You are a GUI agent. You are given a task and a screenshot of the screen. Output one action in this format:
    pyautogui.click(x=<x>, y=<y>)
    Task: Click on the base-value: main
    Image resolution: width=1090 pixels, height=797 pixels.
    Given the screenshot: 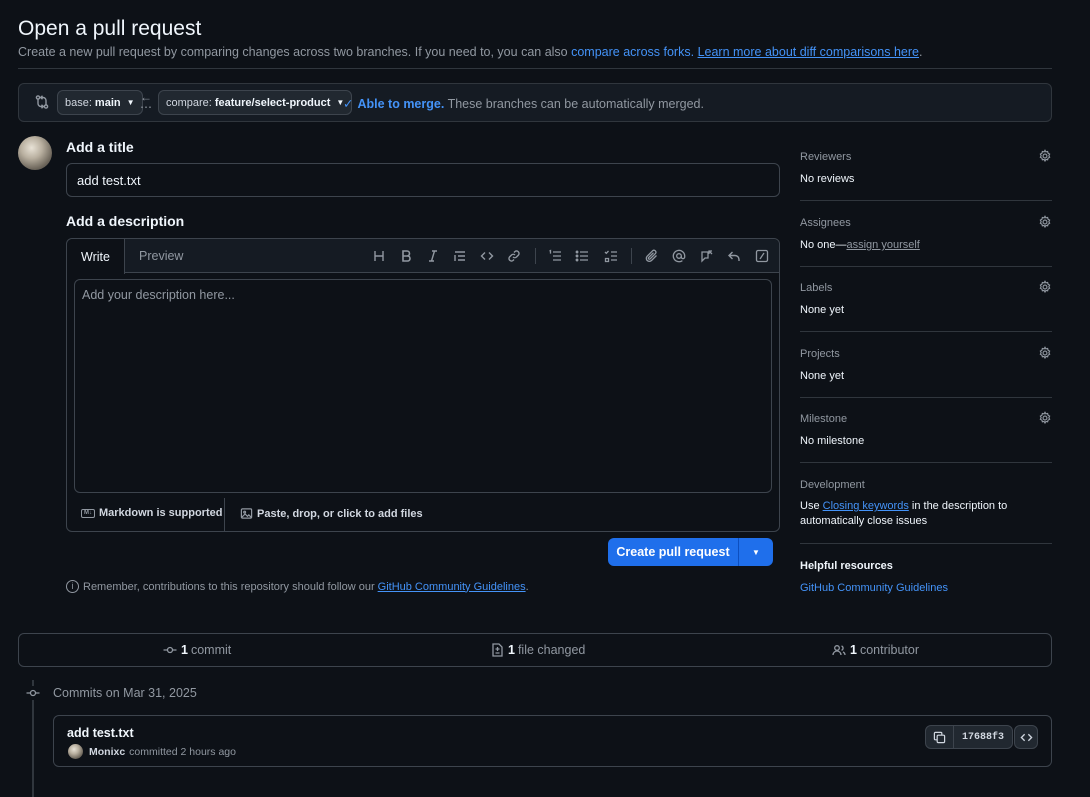 What is the action you would take?
    pyautogui.click(x=107, y=102)
    